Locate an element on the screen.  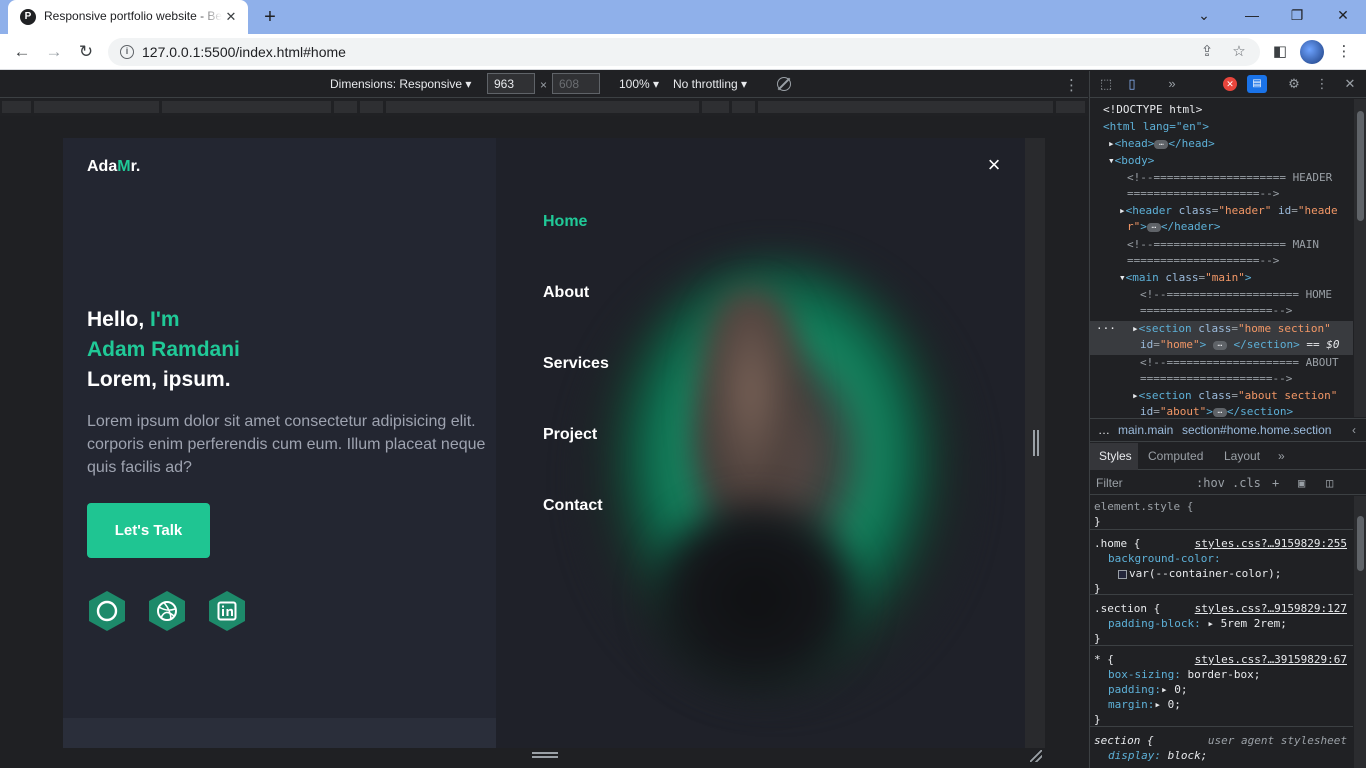
url-text: 127.0.0.1:5500/index.html#home is located at coordinates (244, 52).